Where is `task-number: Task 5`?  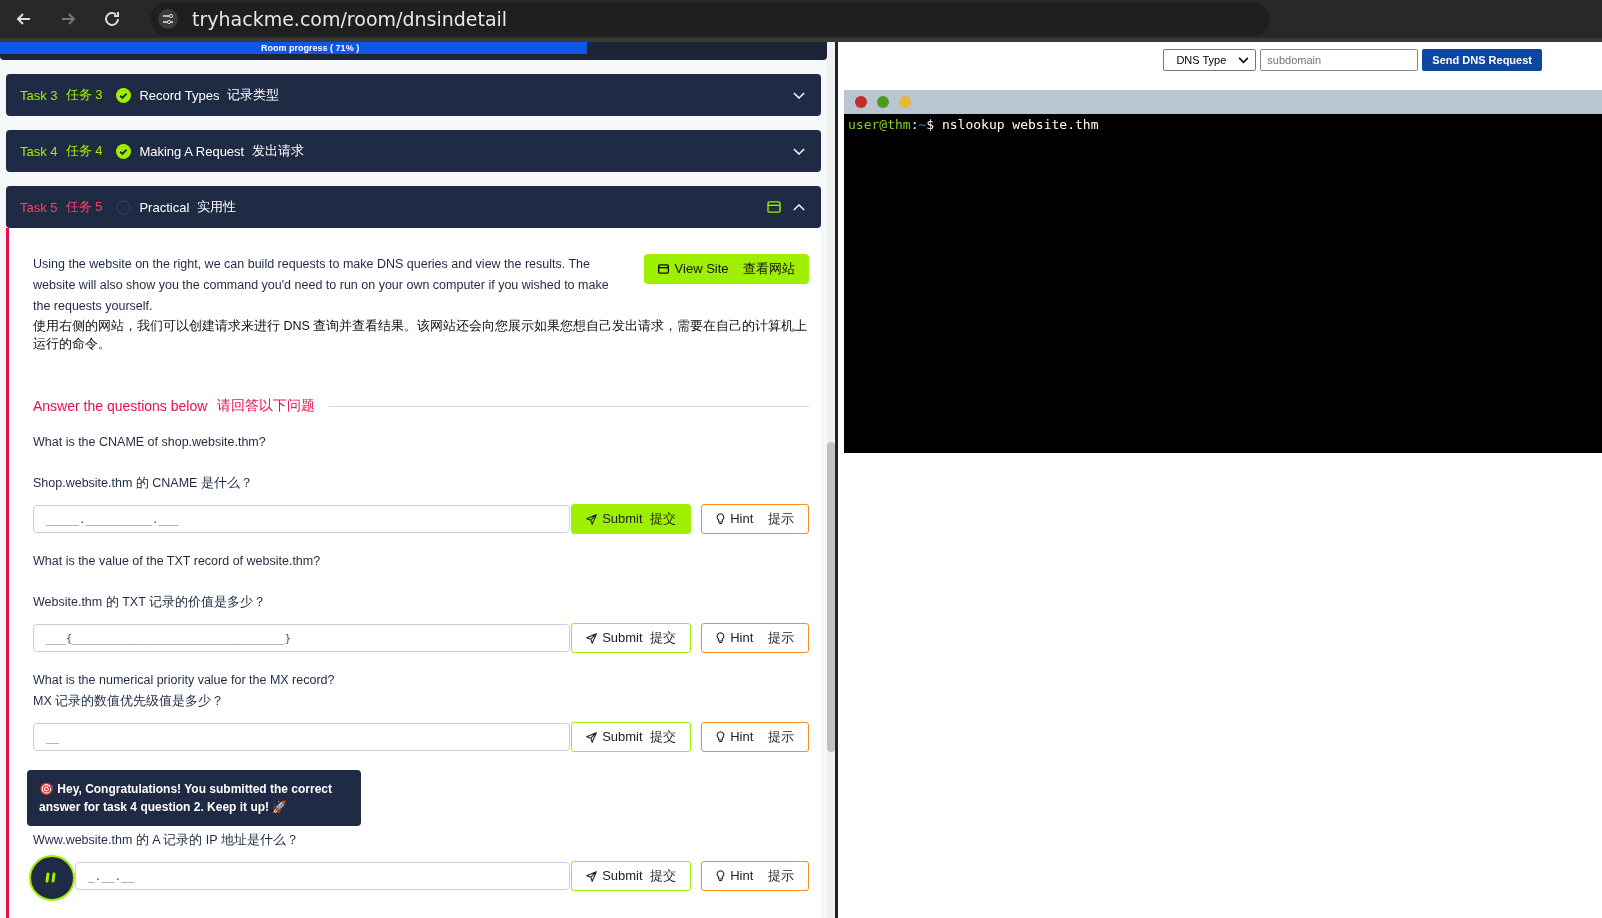 task-number: Task 5 is located at coordinates (39, 207).